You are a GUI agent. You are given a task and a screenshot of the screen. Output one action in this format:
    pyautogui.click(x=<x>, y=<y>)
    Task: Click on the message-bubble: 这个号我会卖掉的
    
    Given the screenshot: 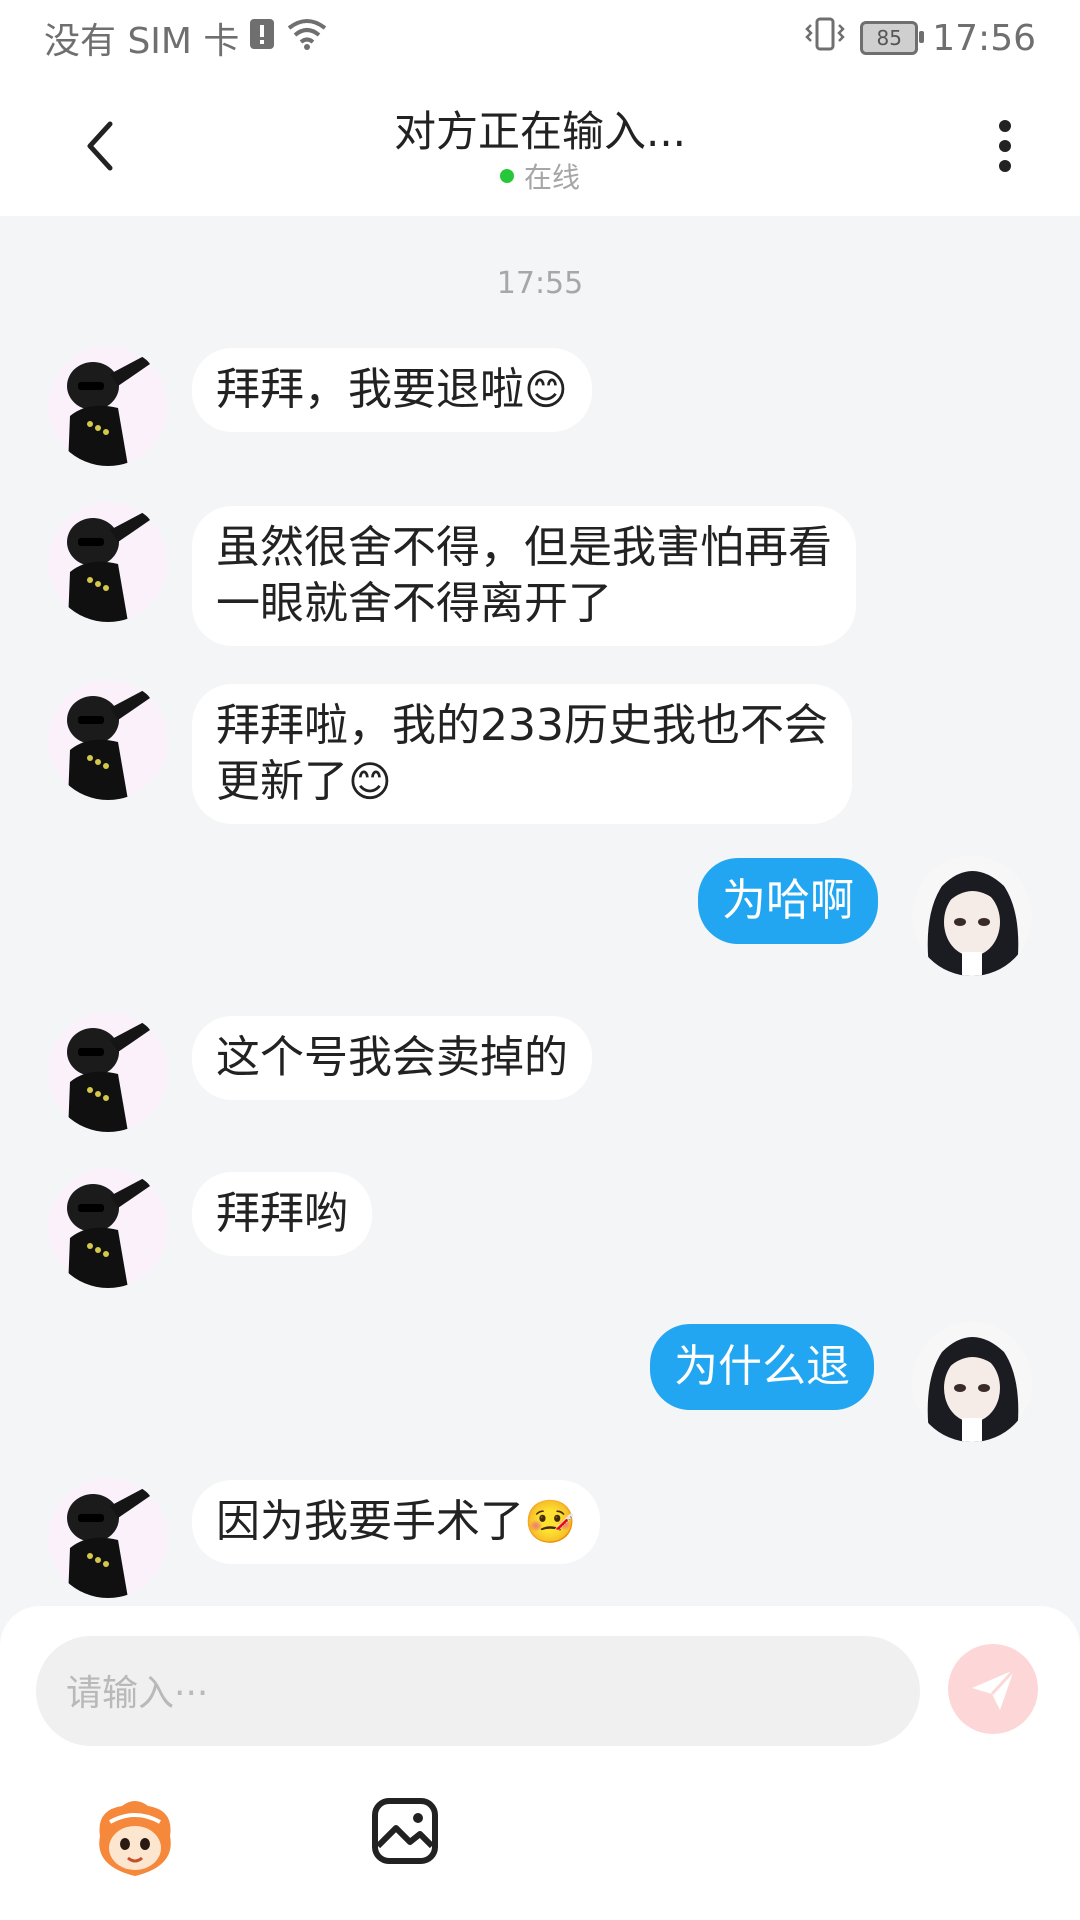 What is the action you would take?
    pyautogui.click(x=392, y=1058)
    